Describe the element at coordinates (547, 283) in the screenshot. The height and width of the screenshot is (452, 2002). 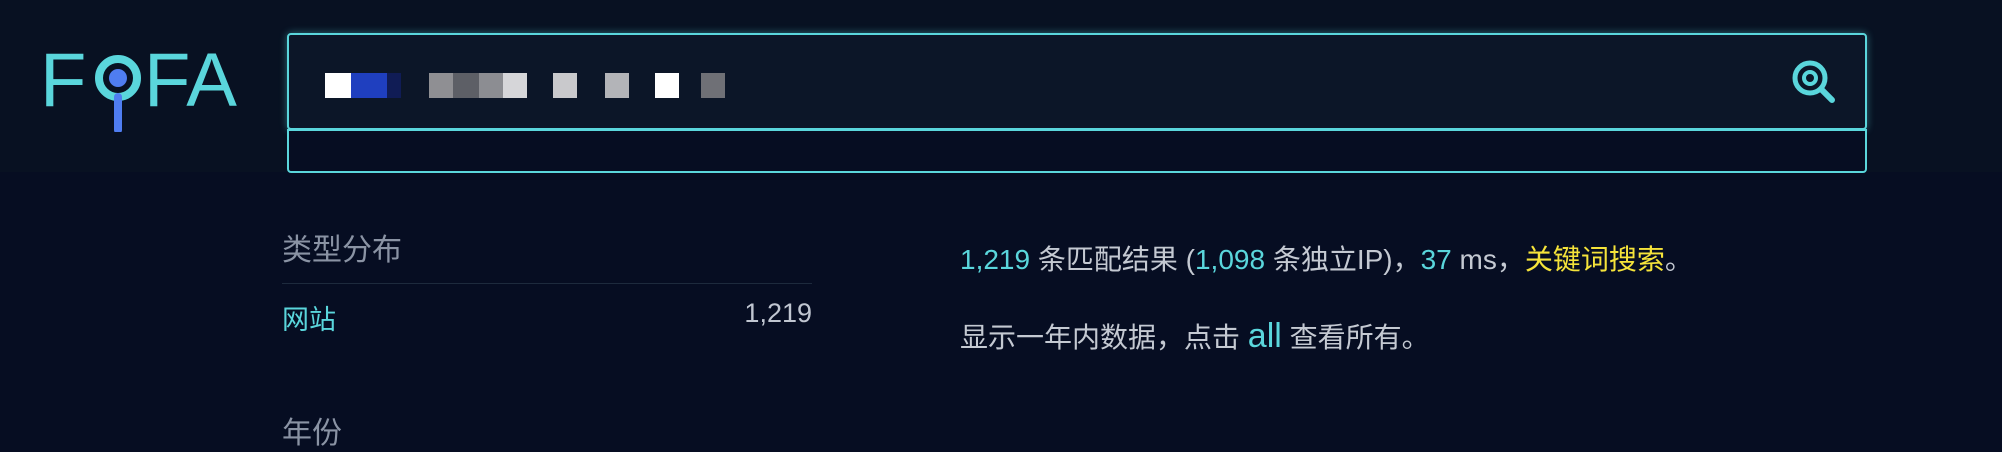
I see `sidebar-divider` at that location.